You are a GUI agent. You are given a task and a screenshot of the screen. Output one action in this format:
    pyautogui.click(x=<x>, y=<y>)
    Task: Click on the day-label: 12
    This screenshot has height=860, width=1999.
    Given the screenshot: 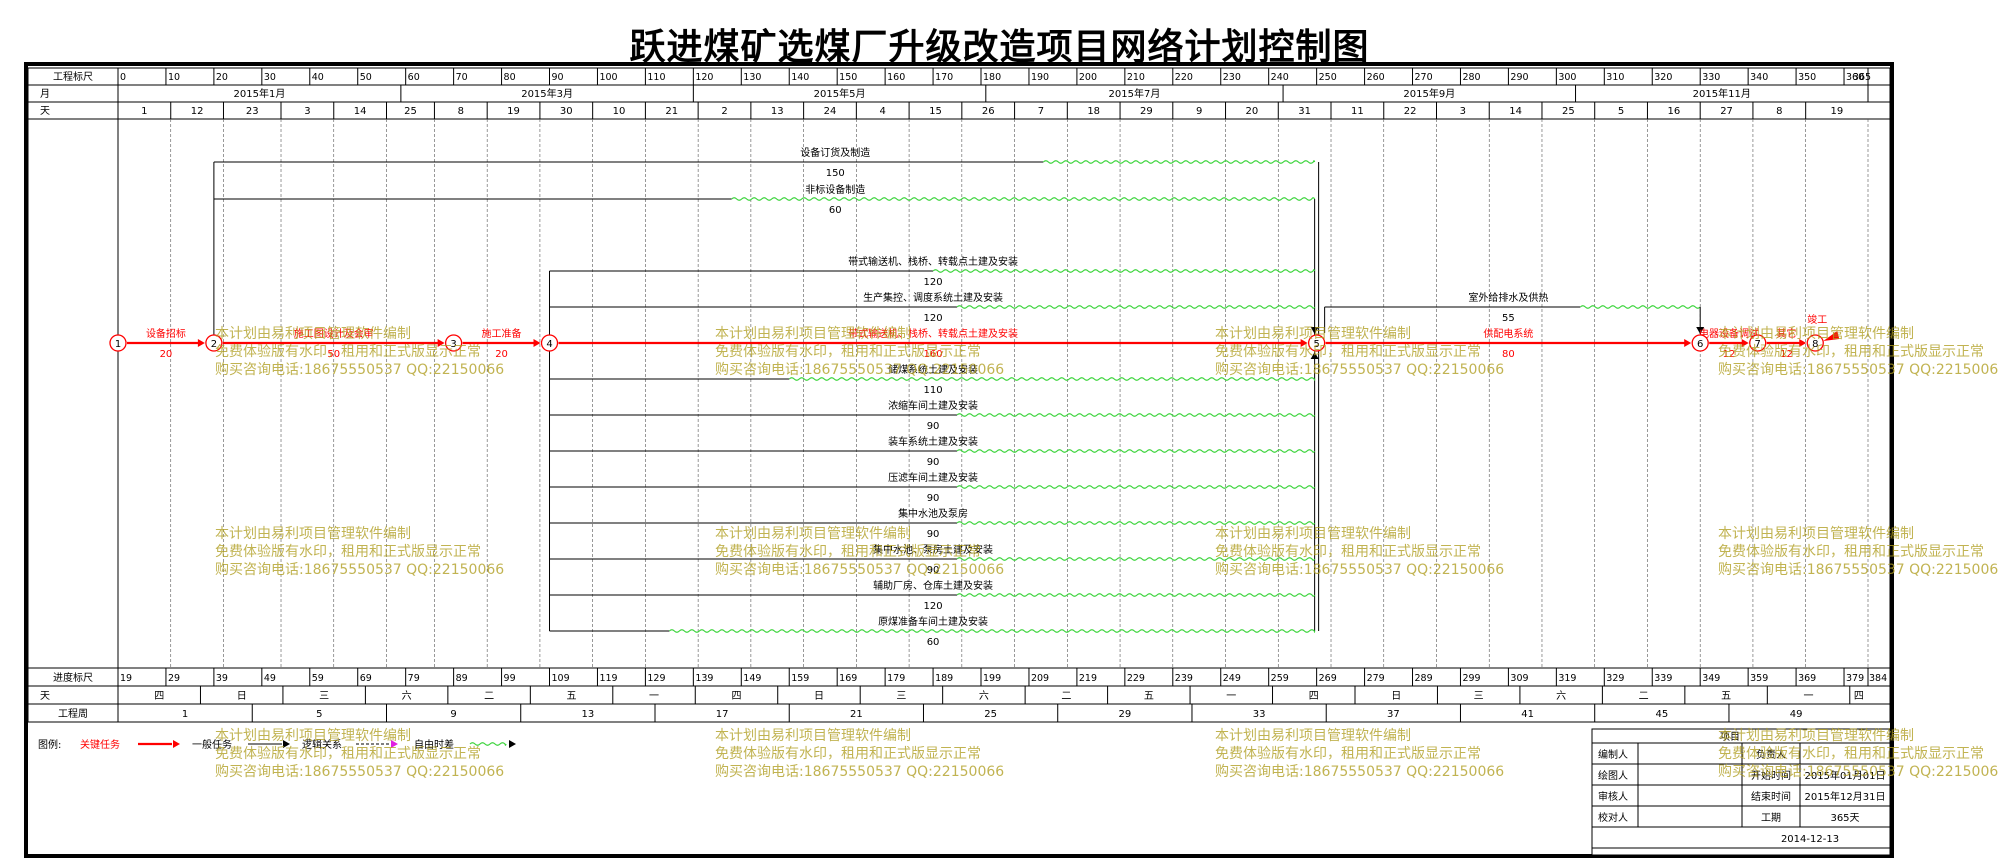 What is the action you would take?
    pyautogui.click(x=197, y=111)
    